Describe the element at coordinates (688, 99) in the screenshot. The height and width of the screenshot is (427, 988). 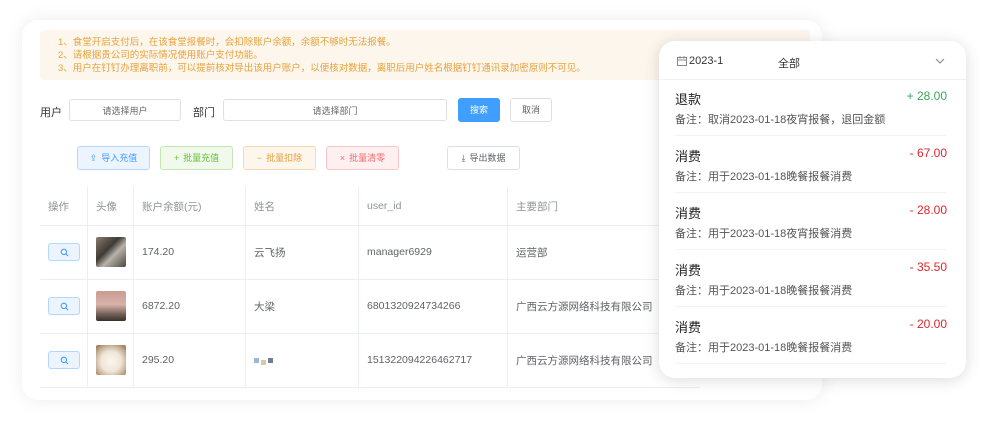
I see `record-type: 退款` at that location.